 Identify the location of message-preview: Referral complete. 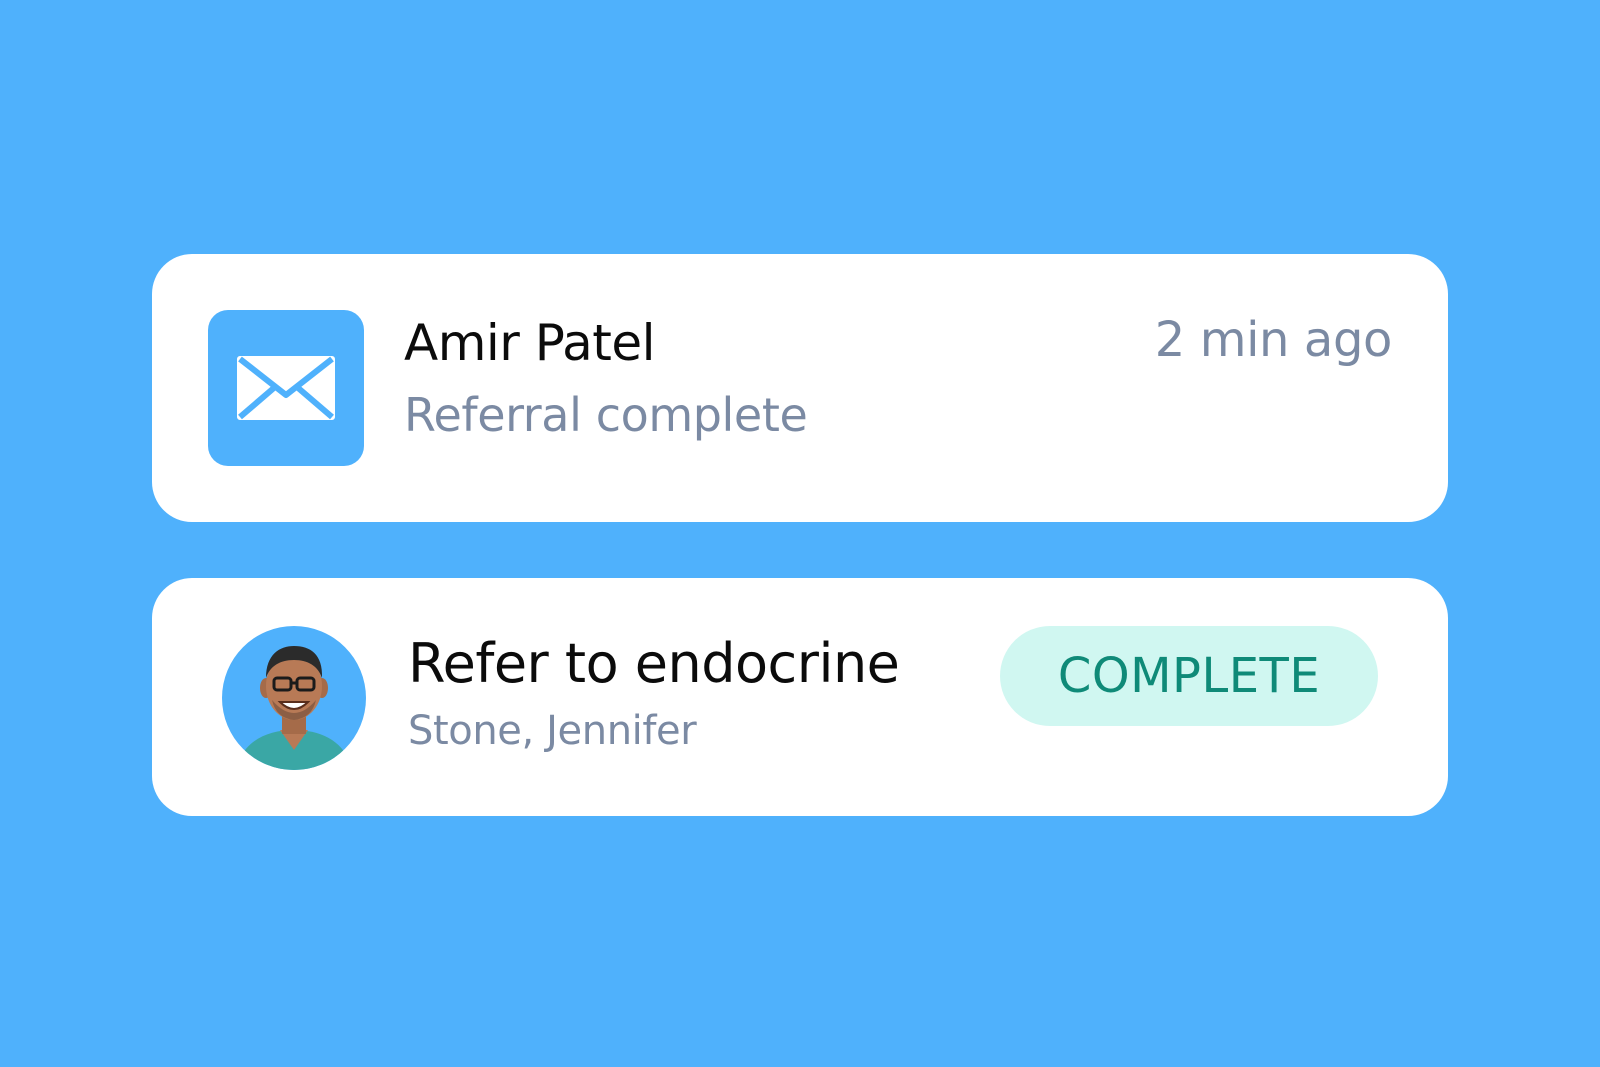
(606, 415).